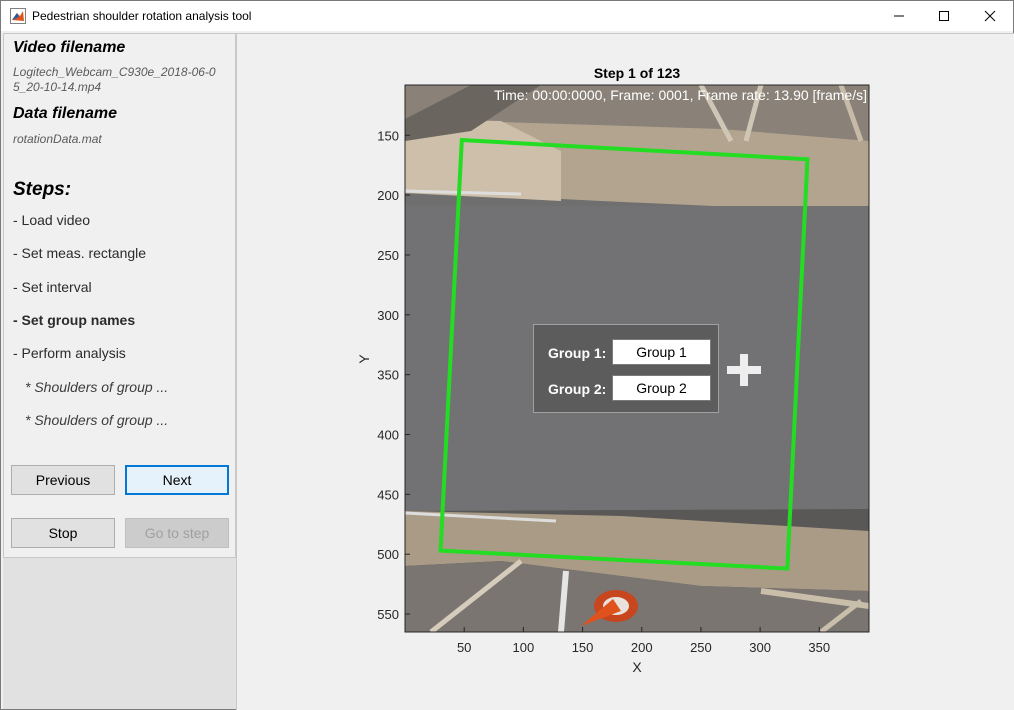 The height and width of the screenshot is (710, 1014). What do you see at coordinates (388, 315) in the screenshot?
I see `y-tick-label: 300` at bounding box center [388, 315].